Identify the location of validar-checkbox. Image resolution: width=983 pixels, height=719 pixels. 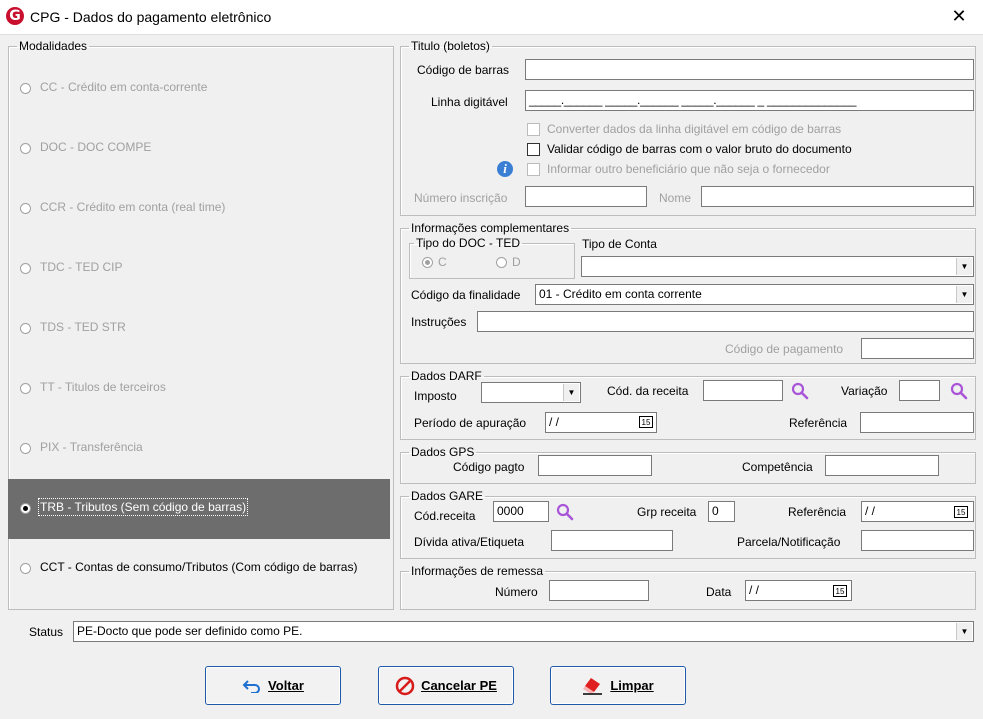
(533, 149).